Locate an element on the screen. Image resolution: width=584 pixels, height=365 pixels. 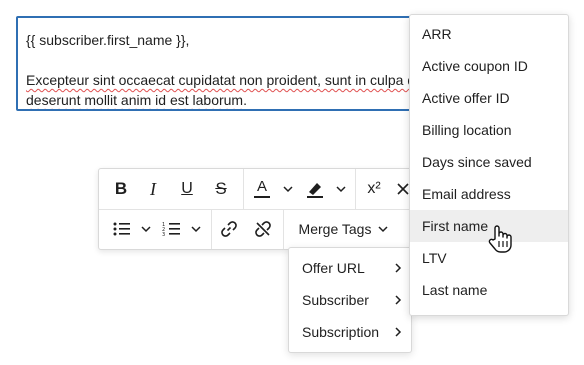
menu-item-active-offer-id: Active offer ID is located at coordinates (489, 98).